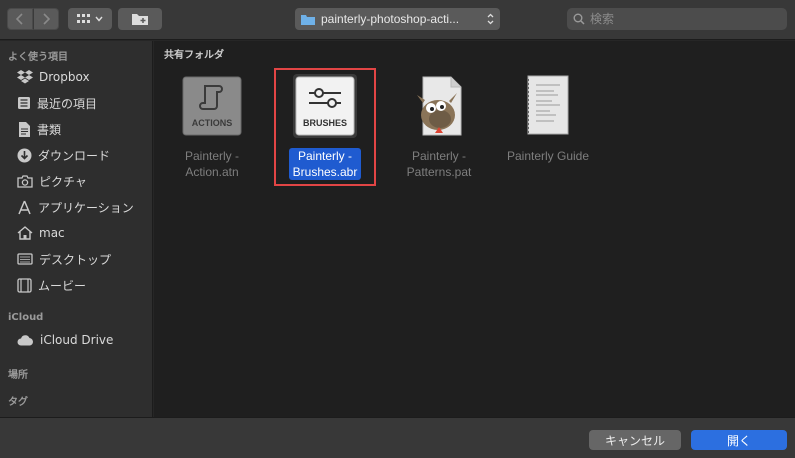 Image resolution: width=795 pixels, height=458 pixels. What do you see at coordinates (25, 77) in the screenshot?
I see `dropbox-icon` at bounding box center [25, 77].